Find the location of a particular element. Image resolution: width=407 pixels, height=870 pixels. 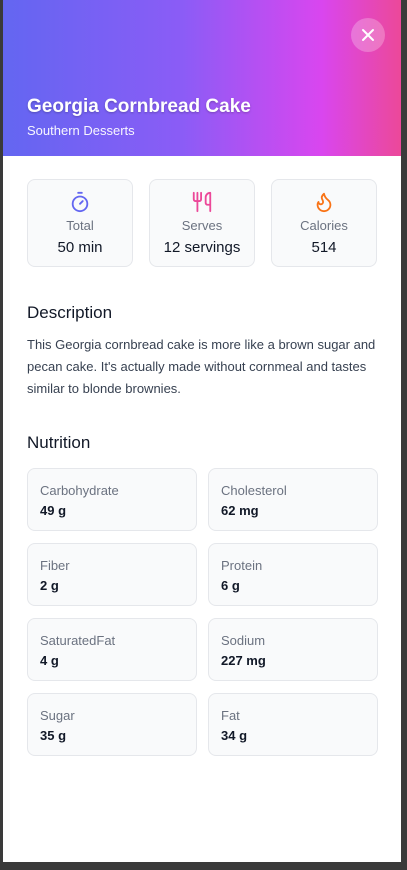

nutrition-value: 227 mg is located at coordinates (243, 660).